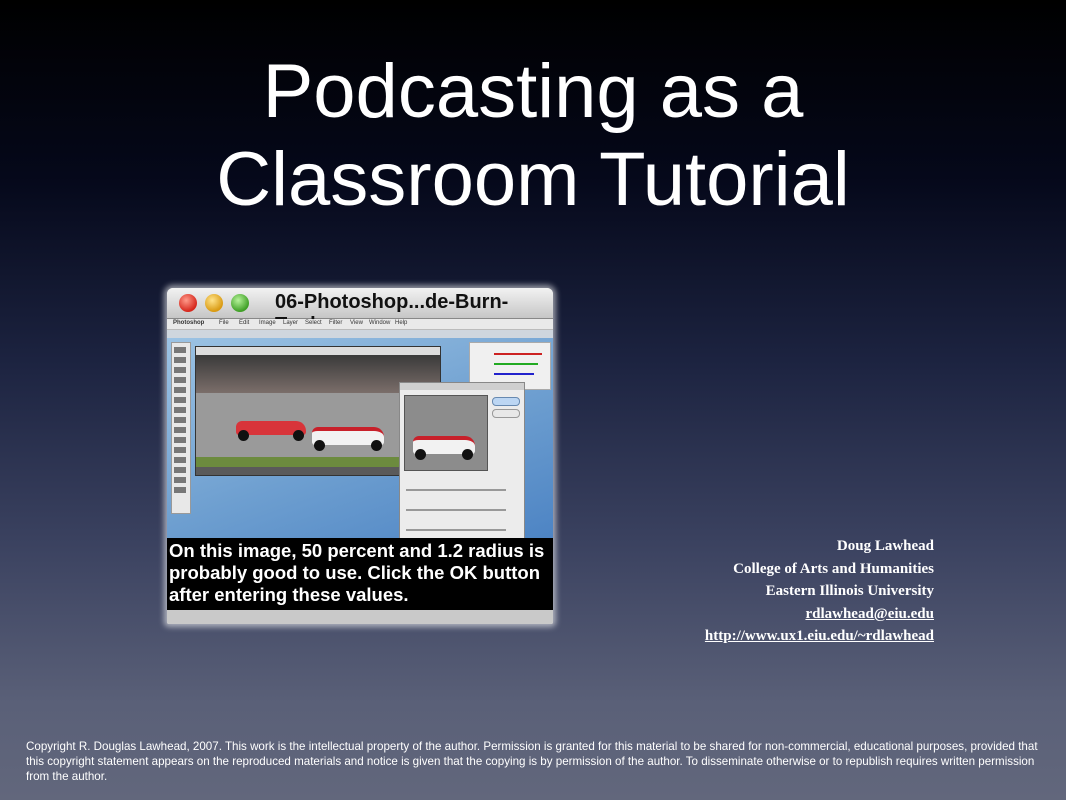 This screenshot has width=1066, height=800. What do you see at coordinates (833, 568) in the screenshot?
I see `author-college: College of Arts and Humanities` at bounding box center [833, 568].